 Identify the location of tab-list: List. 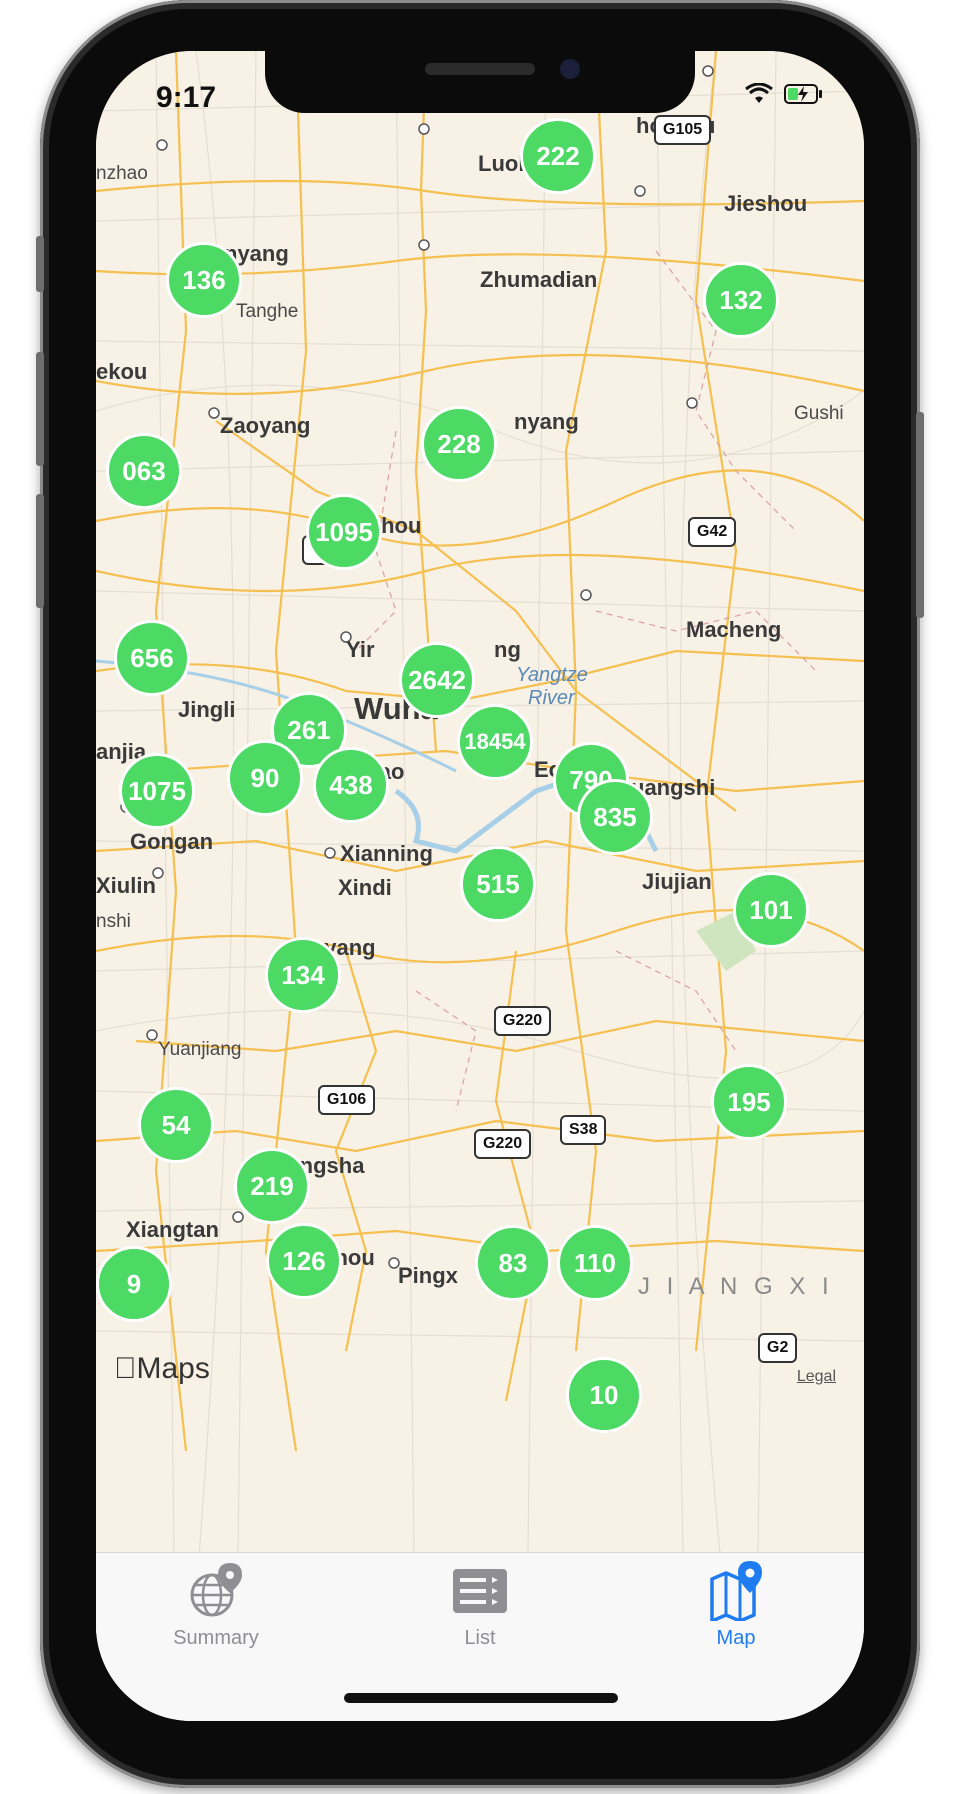
(480, 1605).